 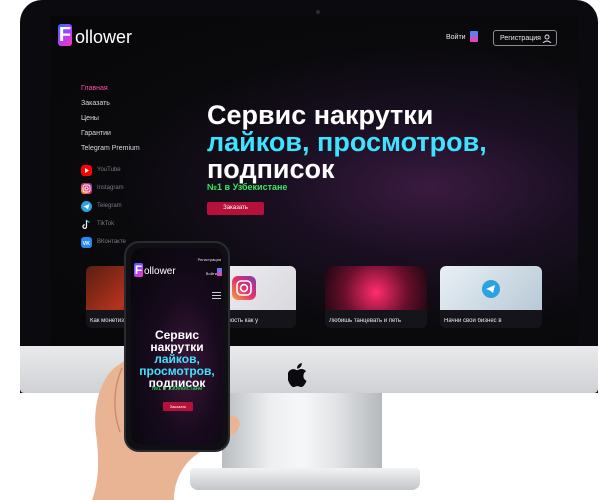 I want to click on site-logo-text: ollower, so click(x=103, y=37).